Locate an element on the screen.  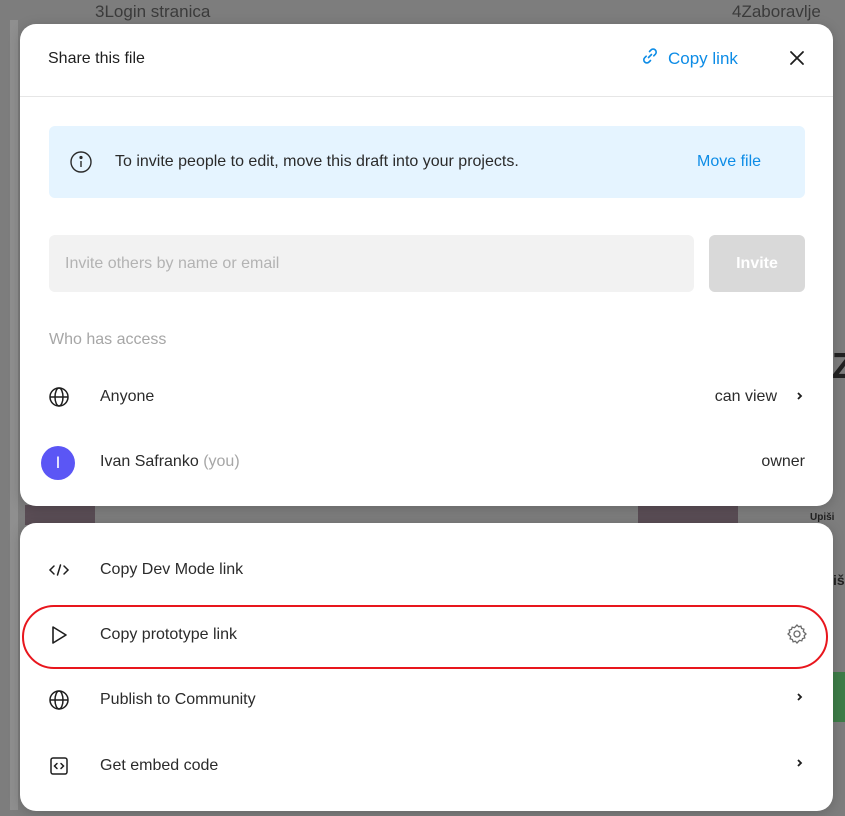
user-name: Ivan Safranko is located at coordinates (149, 461).